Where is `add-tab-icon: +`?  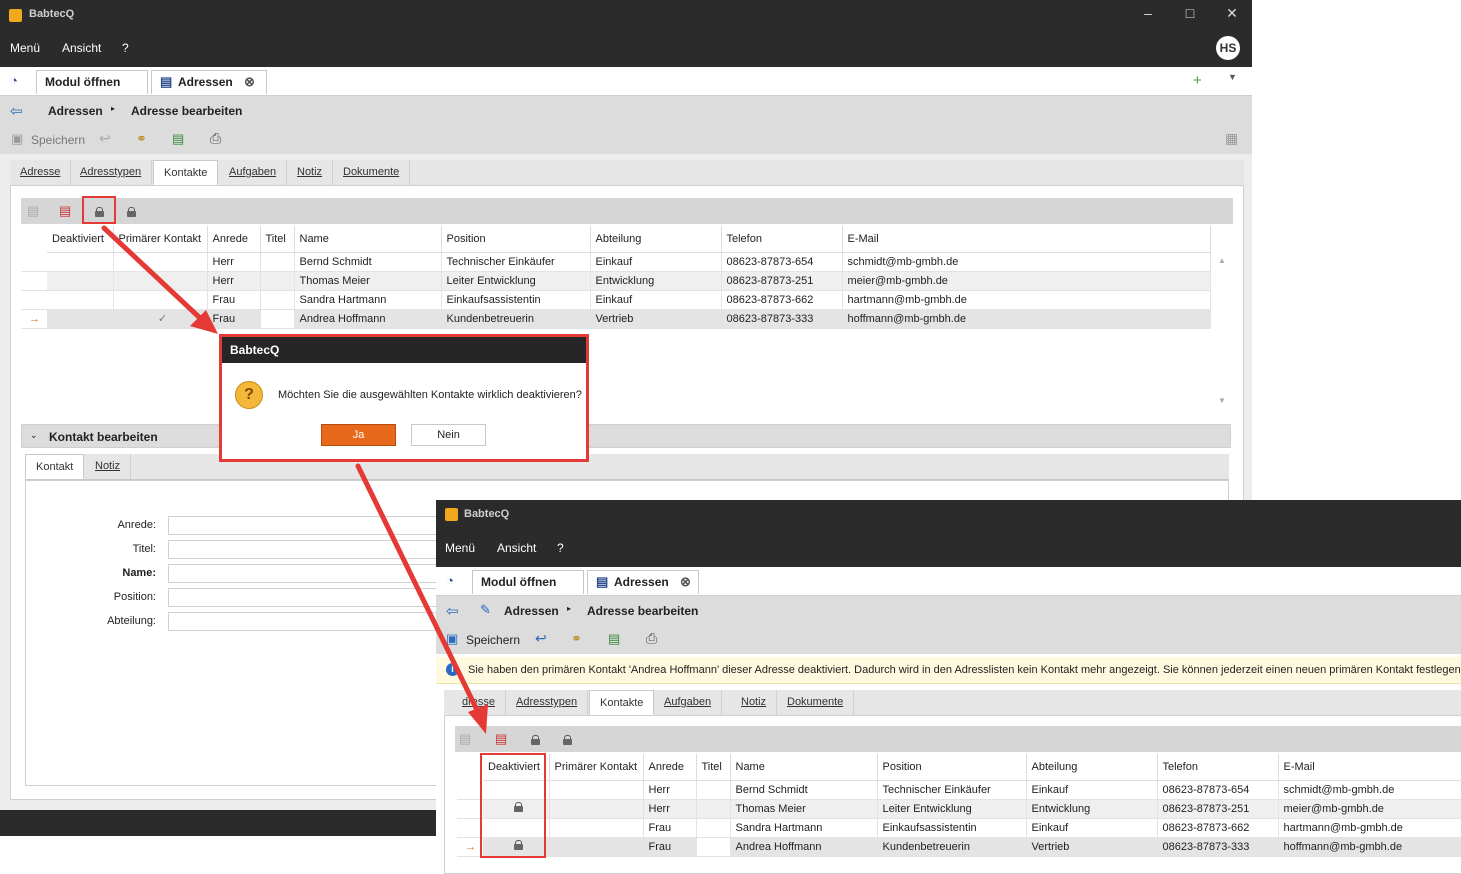
add-tab-icon: + is located at coordinates (1197, 80).